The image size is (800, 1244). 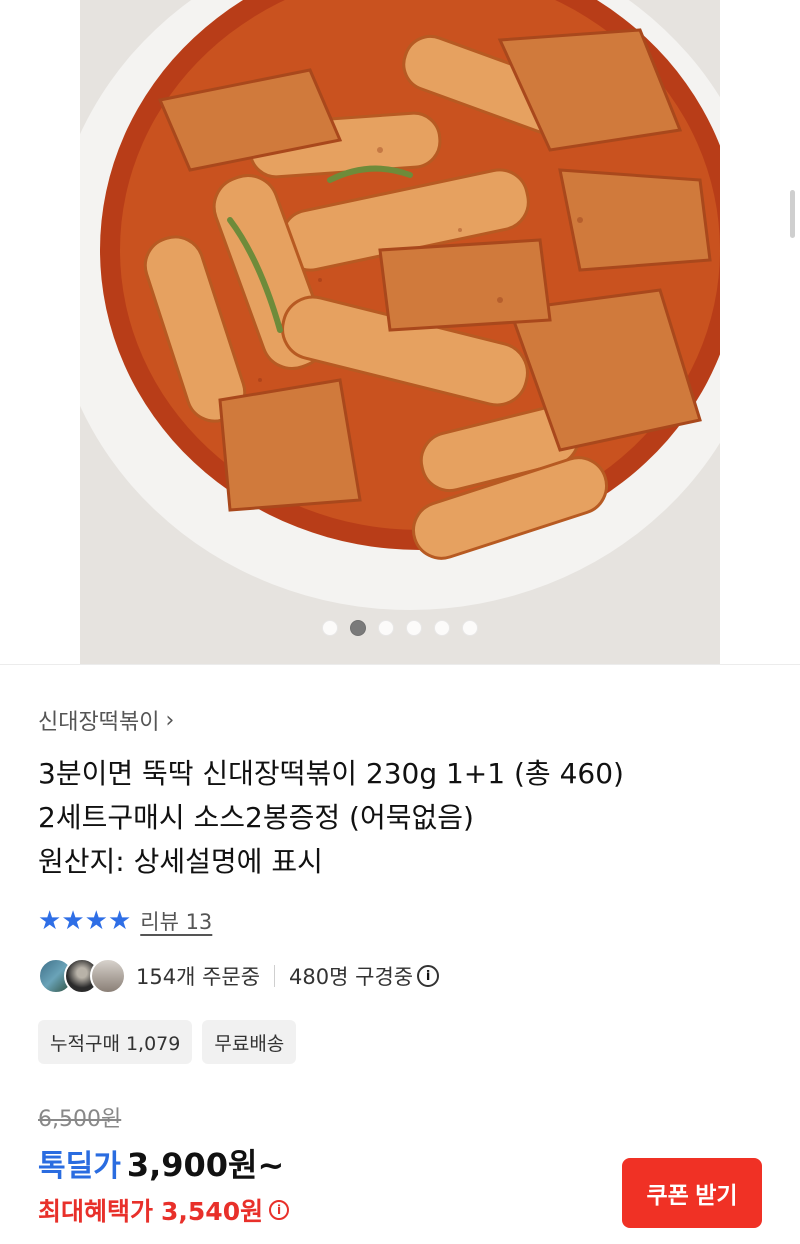 I want to click on coupon-button: 쿠폰 받기, so click(x=692, y=1193).